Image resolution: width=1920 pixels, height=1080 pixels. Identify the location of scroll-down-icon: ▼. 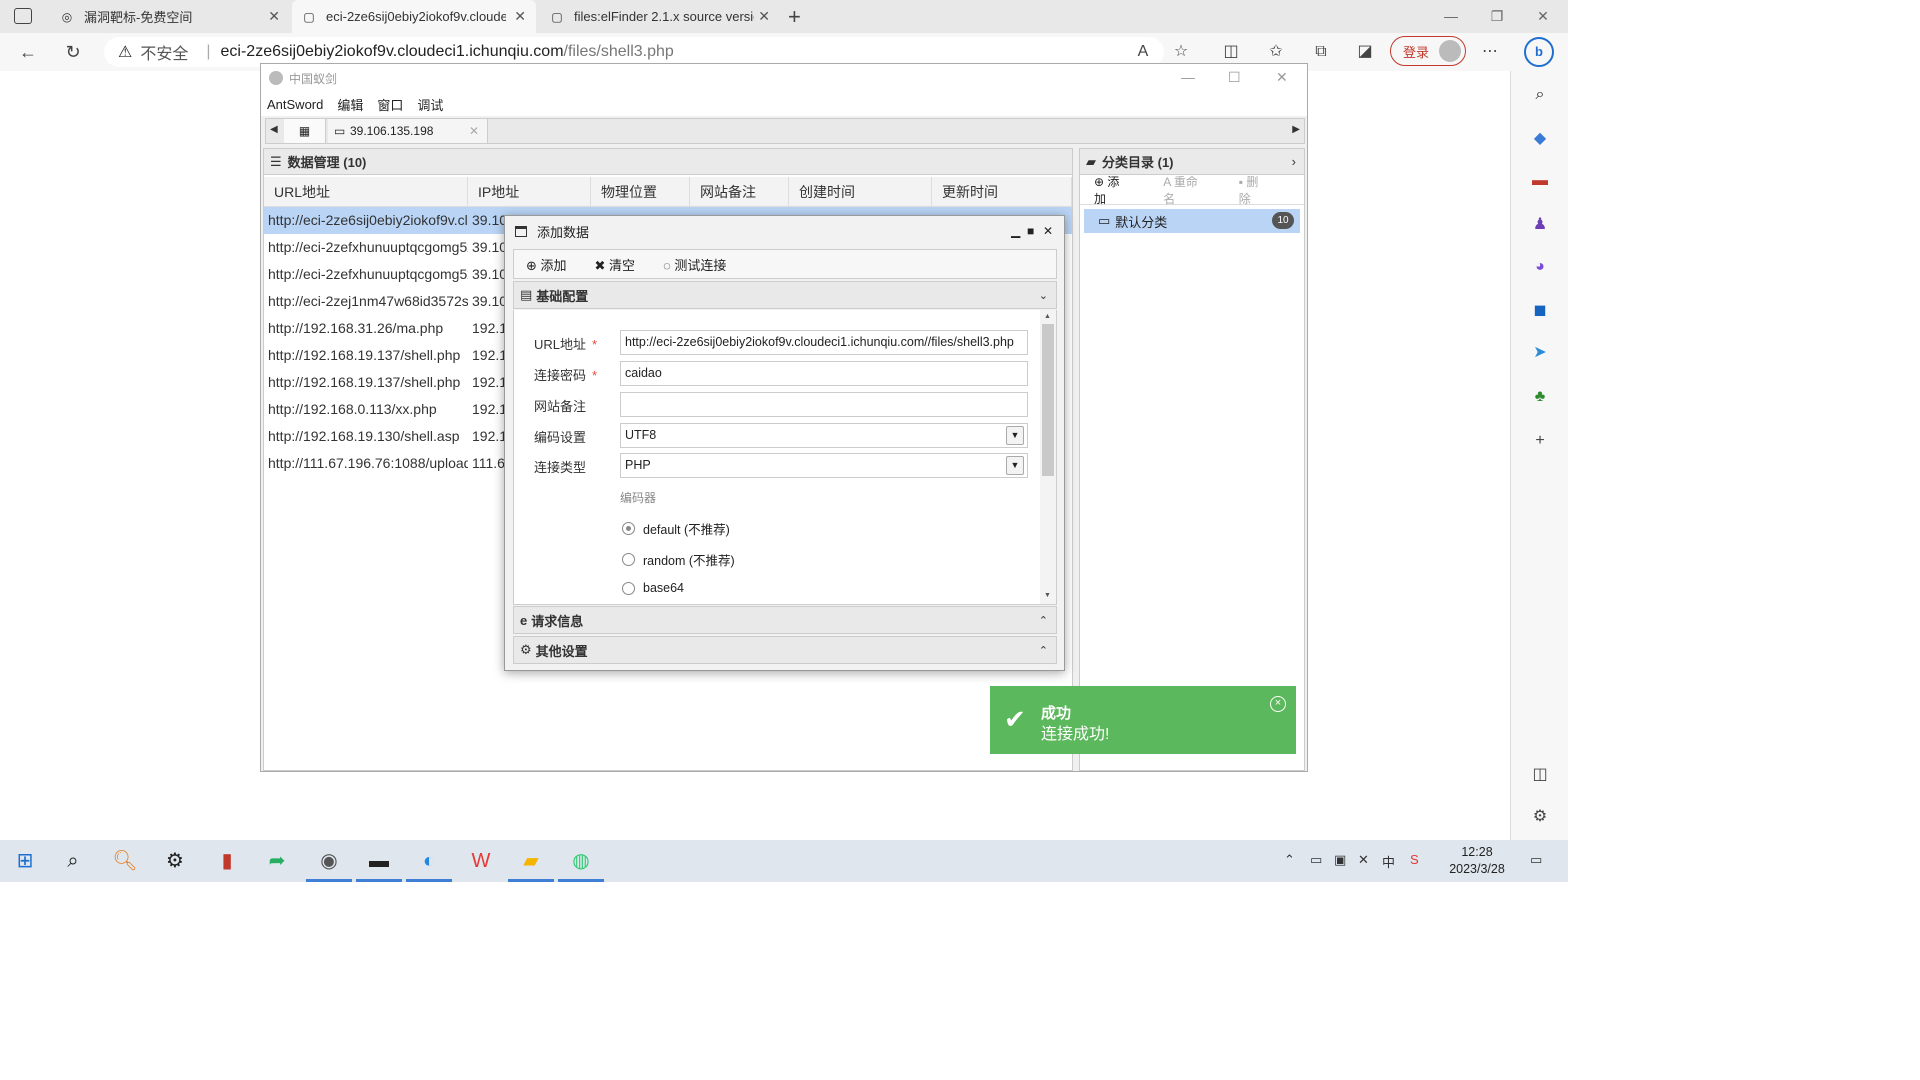
(1047, 595).